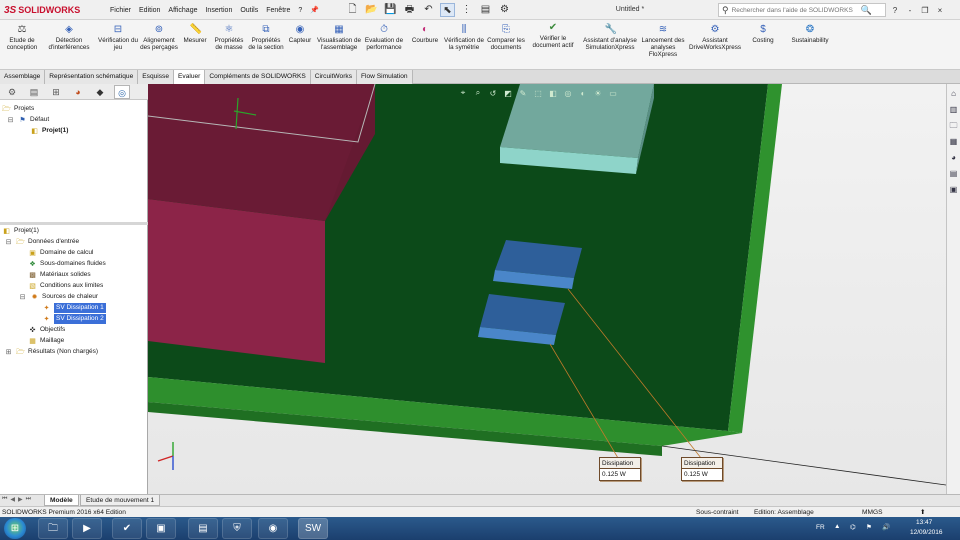 This screenshot has height=540, width=960. What do you see at coordinates (15, 528) in the screenshot?
I see `start-button-icon: ⊞` at bounding box center [15, 528].